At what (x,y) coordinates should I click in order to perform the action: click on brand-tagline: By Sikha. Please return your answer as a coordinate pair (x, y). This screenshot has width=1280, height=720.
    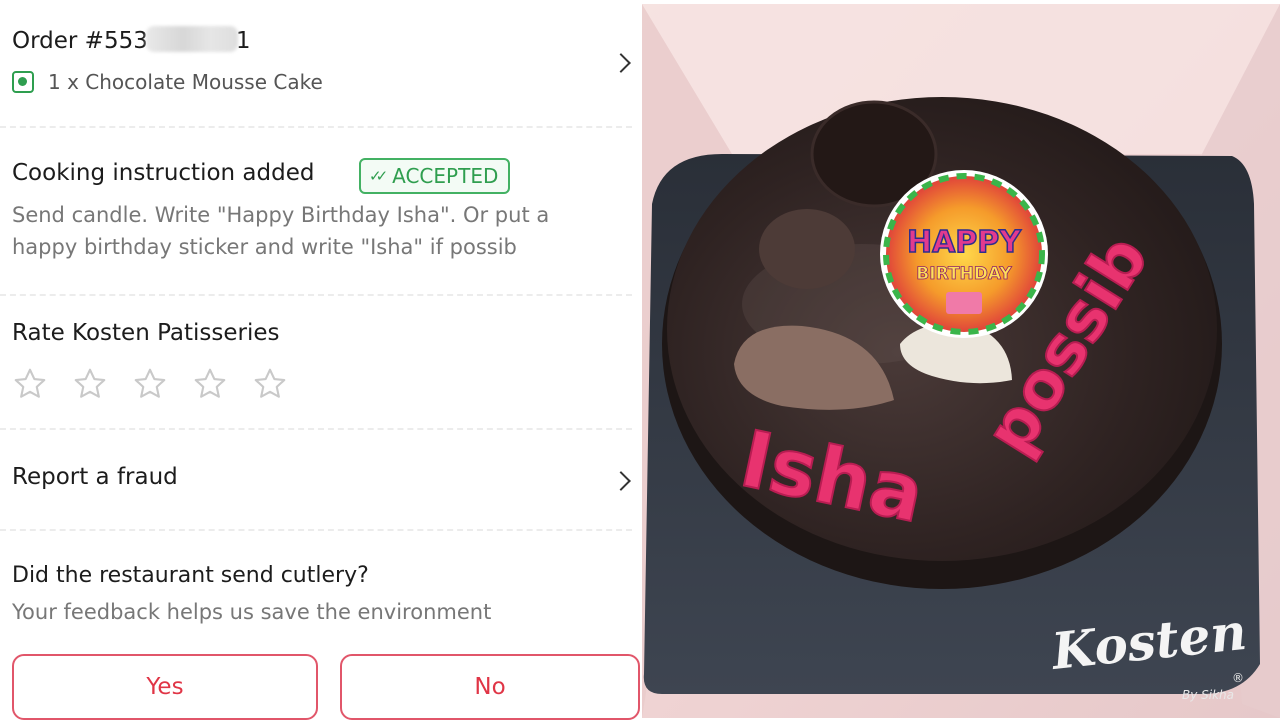
    Looking at the image, I should click on (1208, 695).